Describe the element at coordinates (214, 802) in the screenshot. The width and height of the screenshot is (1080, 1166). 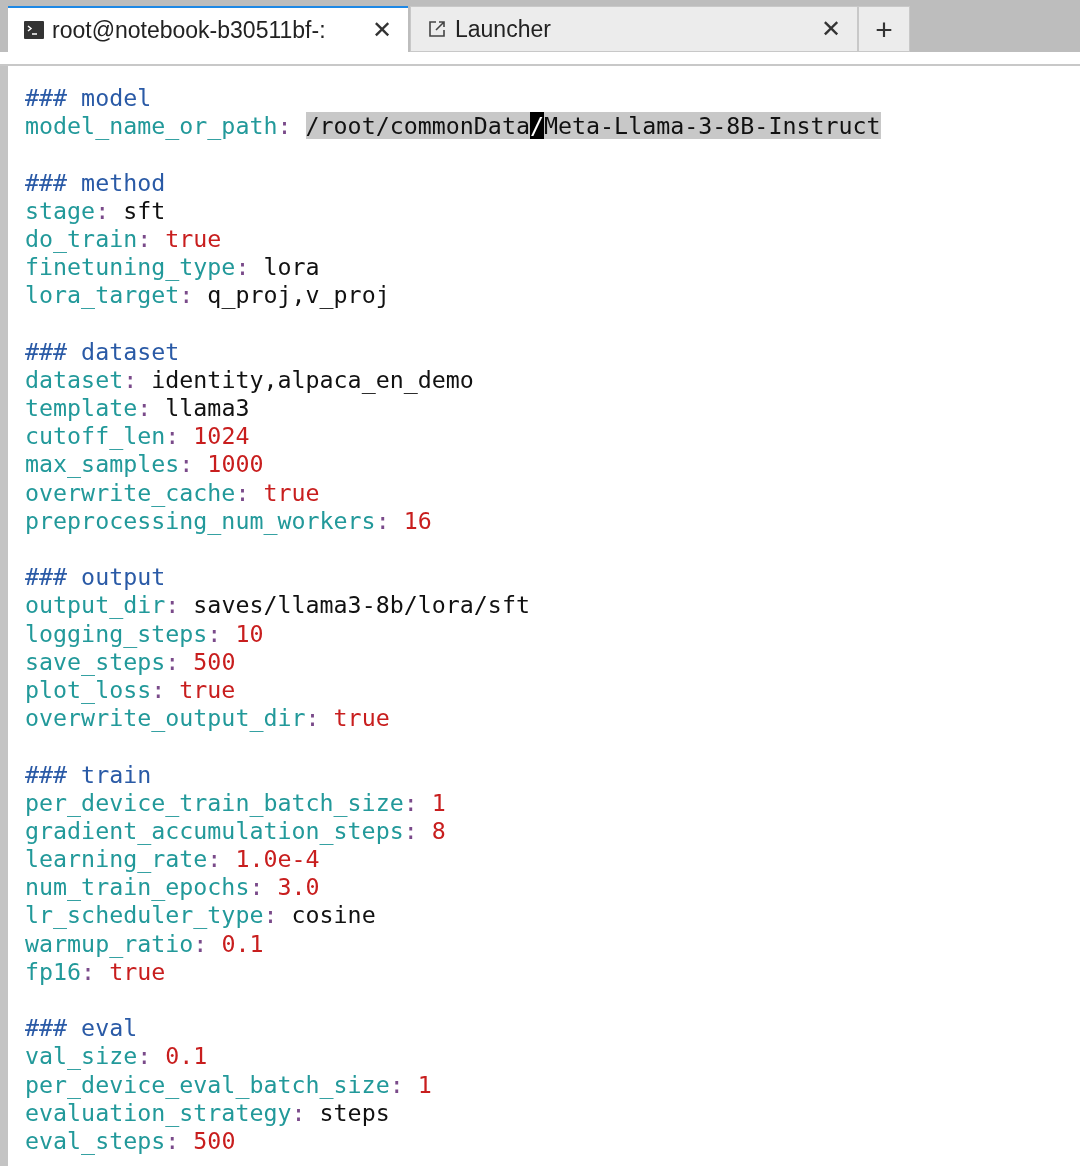
I see `config-key: per_device_train_batch_size` at that location.